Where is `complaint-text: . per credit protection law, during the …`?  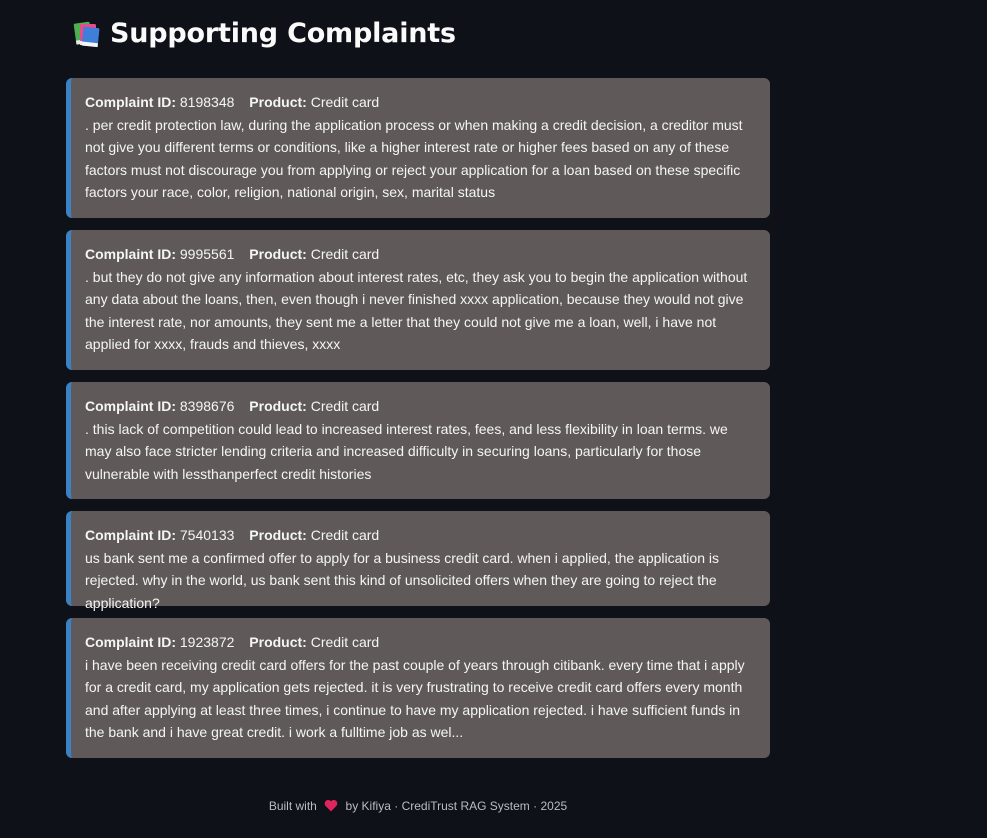 complaint-text: . per credit protection law, during the … is located at coordinates (414, 158).